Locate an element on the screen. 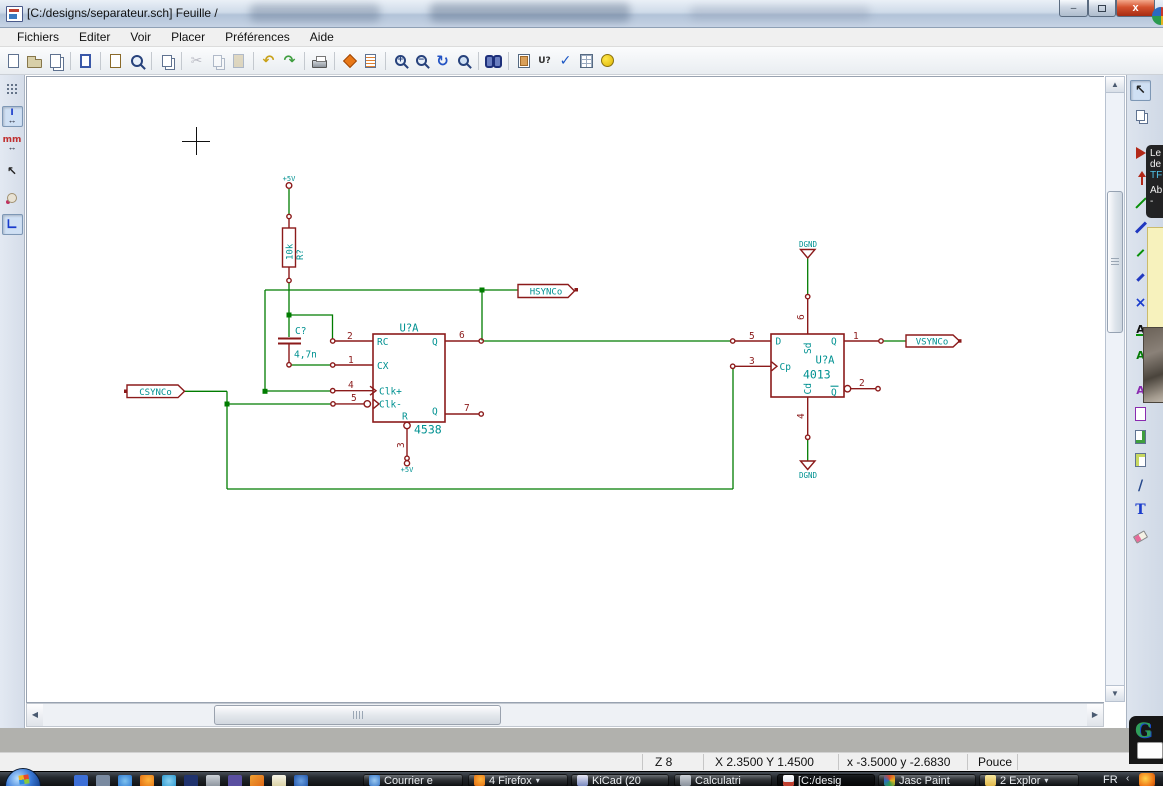  zoom-fit-icon is located at coordinates (463, 60).